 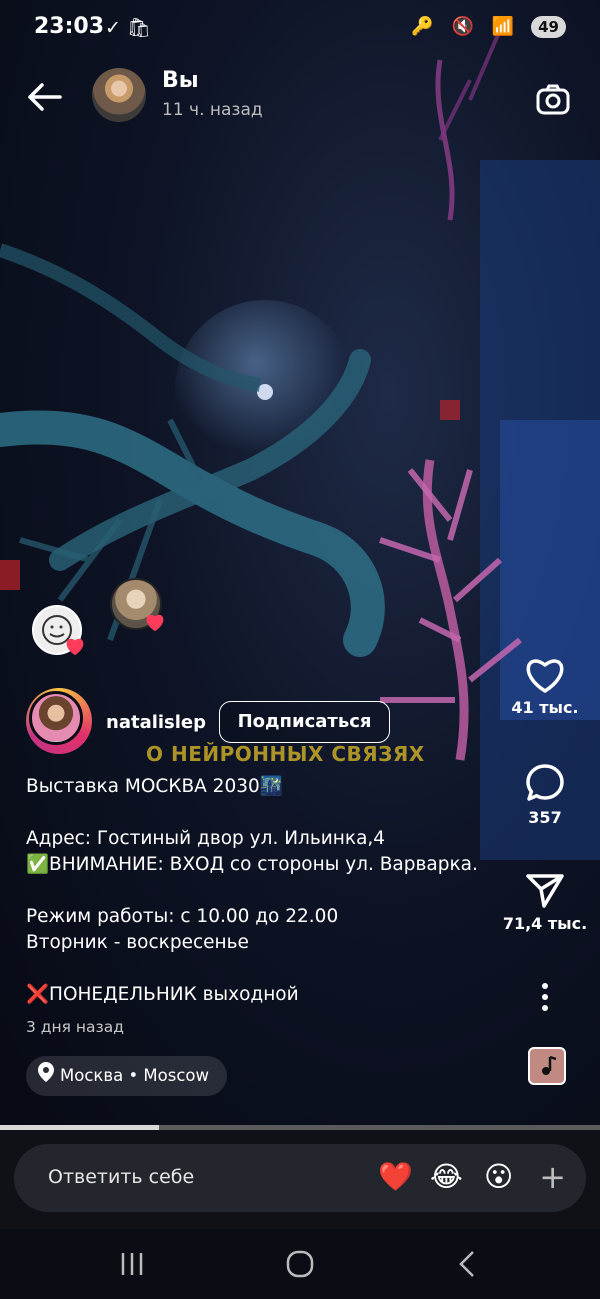 What do you see at coordinates (162, 994) in the screenshot?
I see `caption-line: ❌ПОНЕДЕЛЬНИК выходной` at bounding box center [162, 994].